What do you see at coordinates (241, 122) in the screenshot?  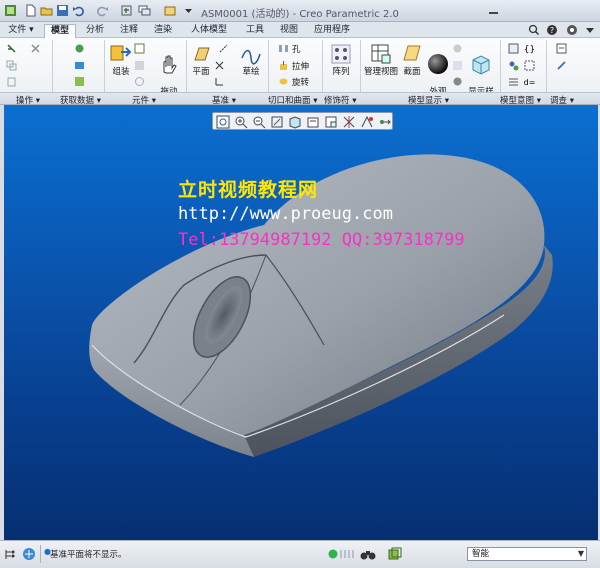 I see `zoom-in-icon` at bounding box center [241, 122].